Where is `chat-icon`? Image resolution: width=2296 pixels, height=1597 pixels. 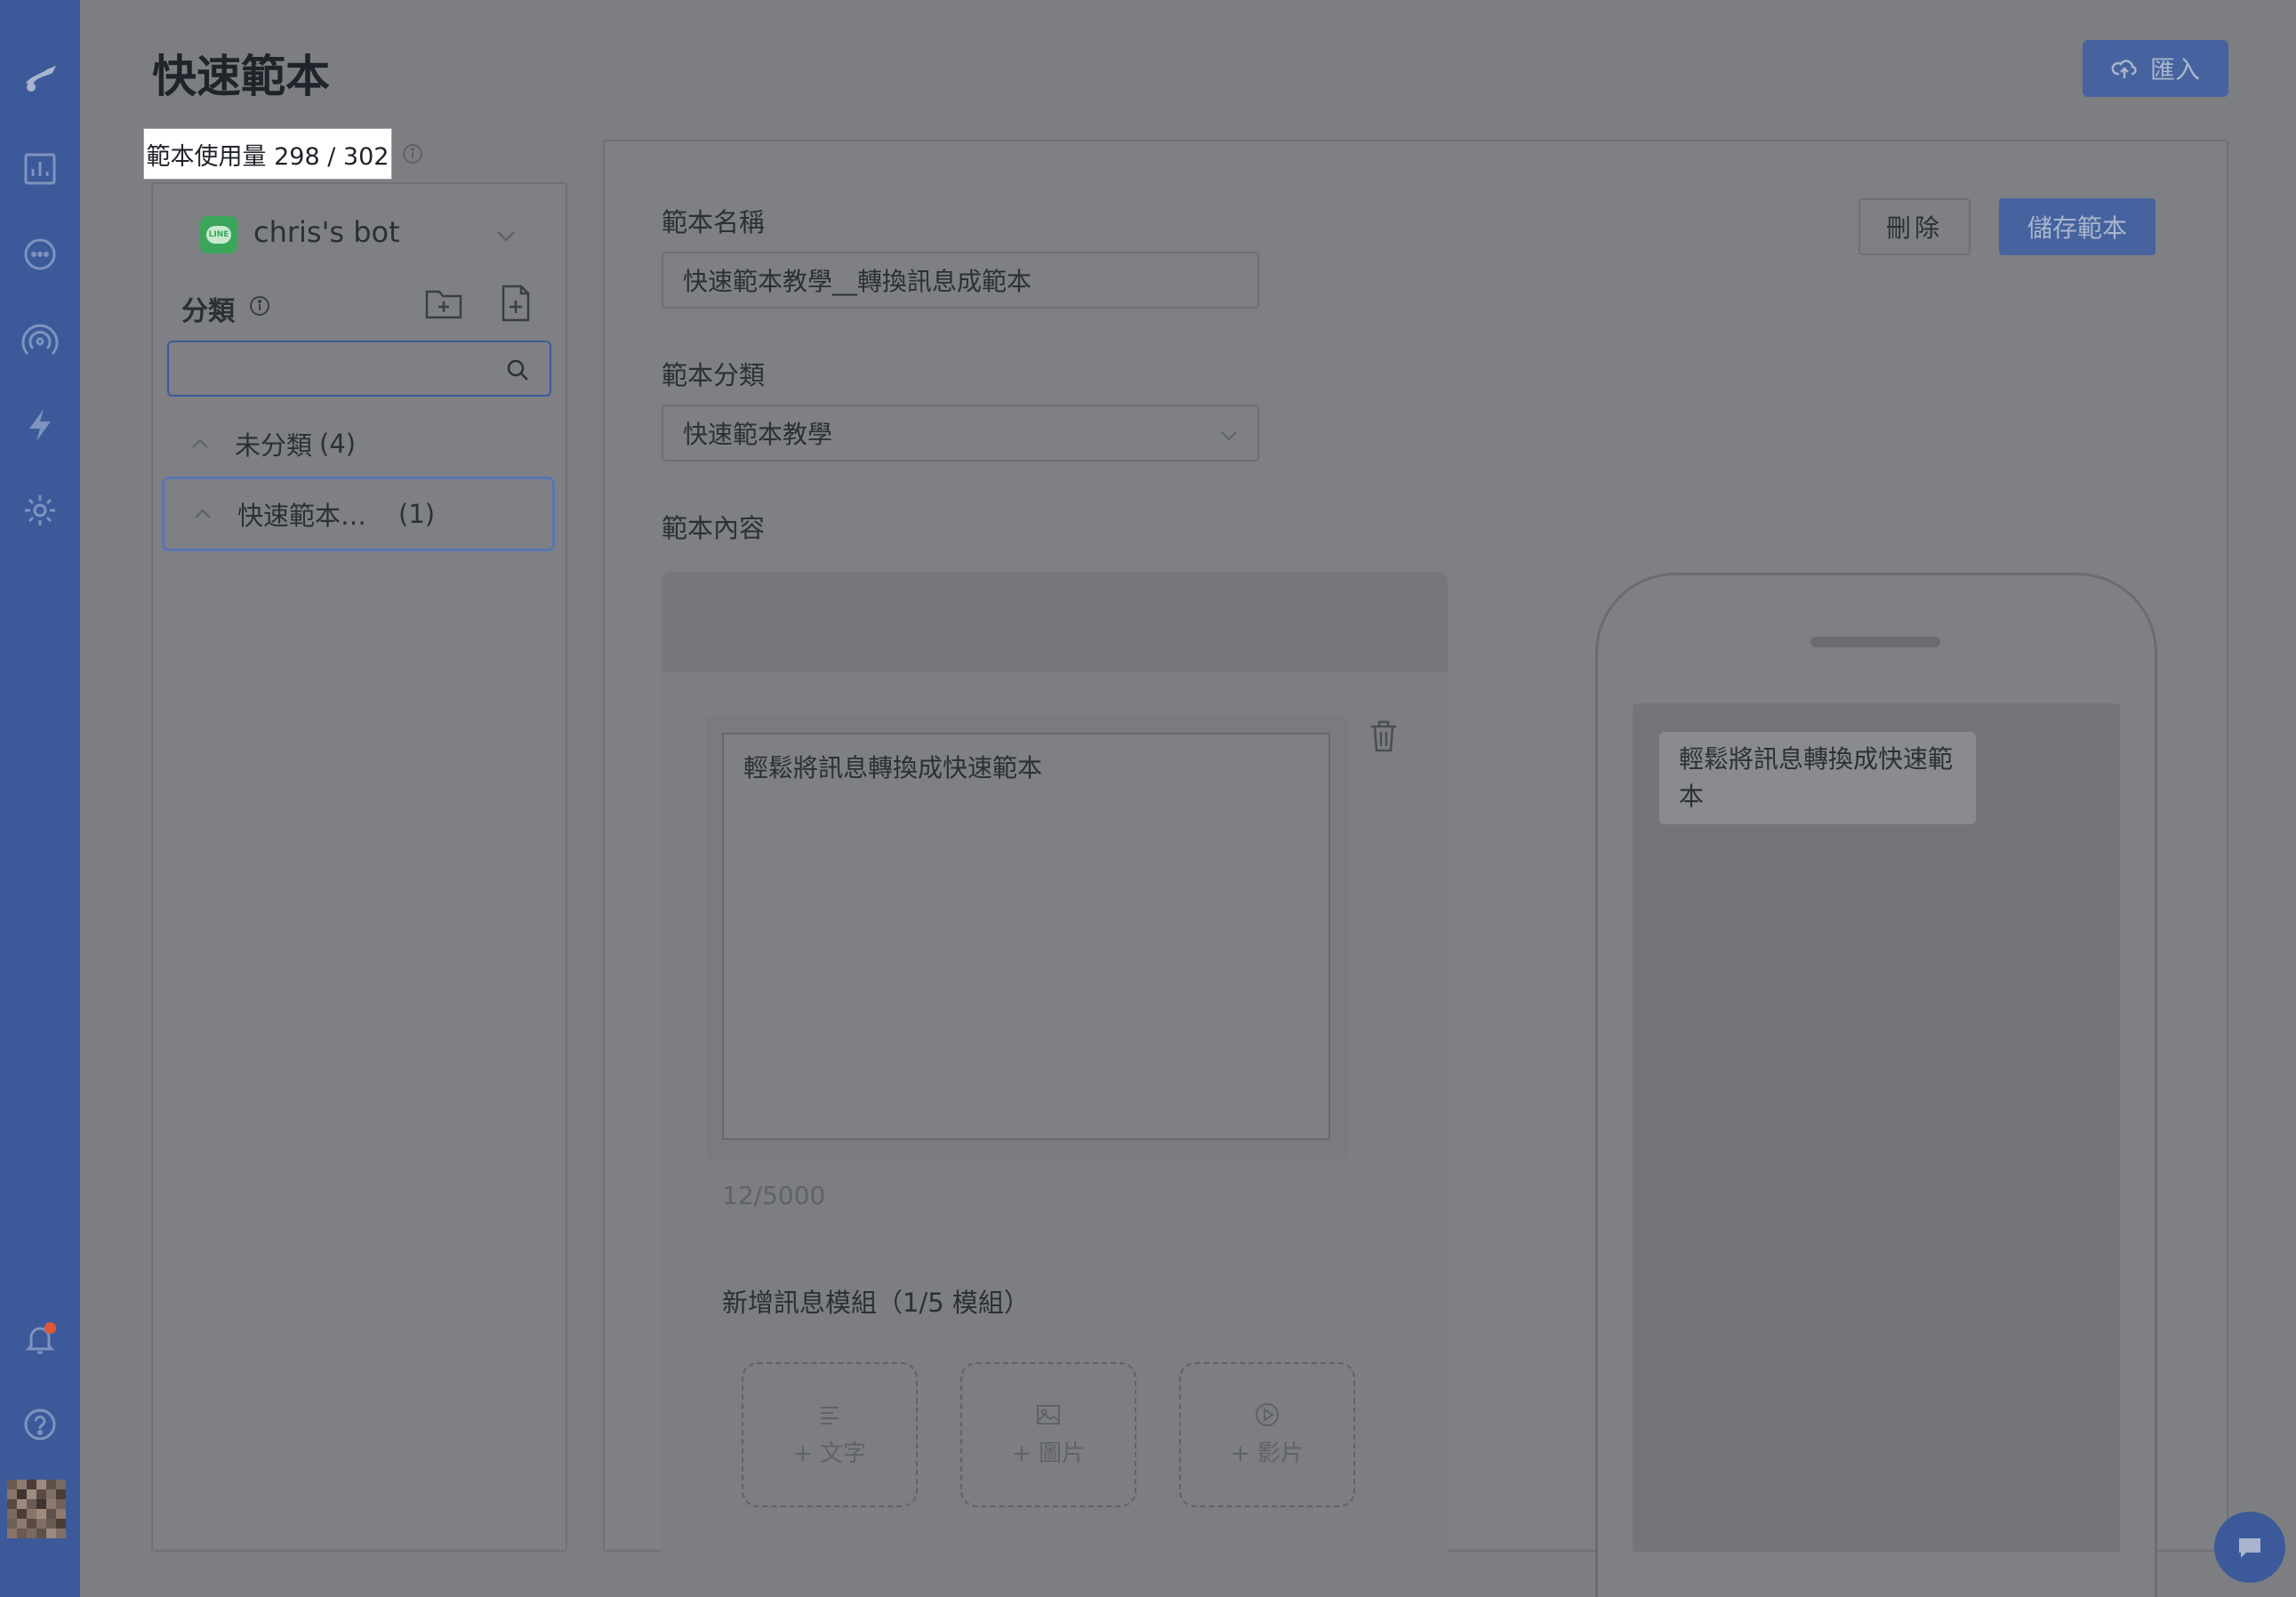 chat-icon is located at coordinates (40, 254).